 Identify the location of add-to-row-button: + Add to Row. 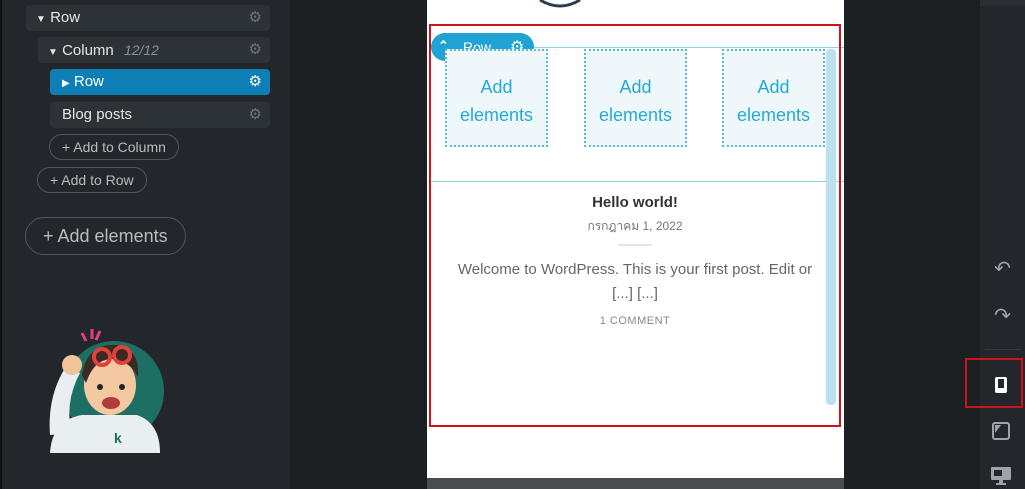
(92, 180).